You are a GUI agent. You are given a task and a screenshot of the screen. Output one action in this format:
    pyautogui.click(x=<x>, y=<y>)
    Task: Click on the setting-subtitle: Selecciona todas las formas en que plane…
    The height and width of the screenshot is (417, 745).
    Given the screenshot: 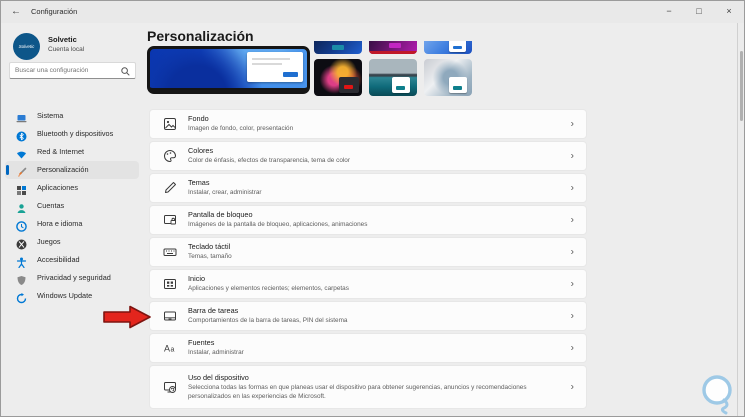 What is the action you would take?
    pyautogui.click(x=357, y=391)
    